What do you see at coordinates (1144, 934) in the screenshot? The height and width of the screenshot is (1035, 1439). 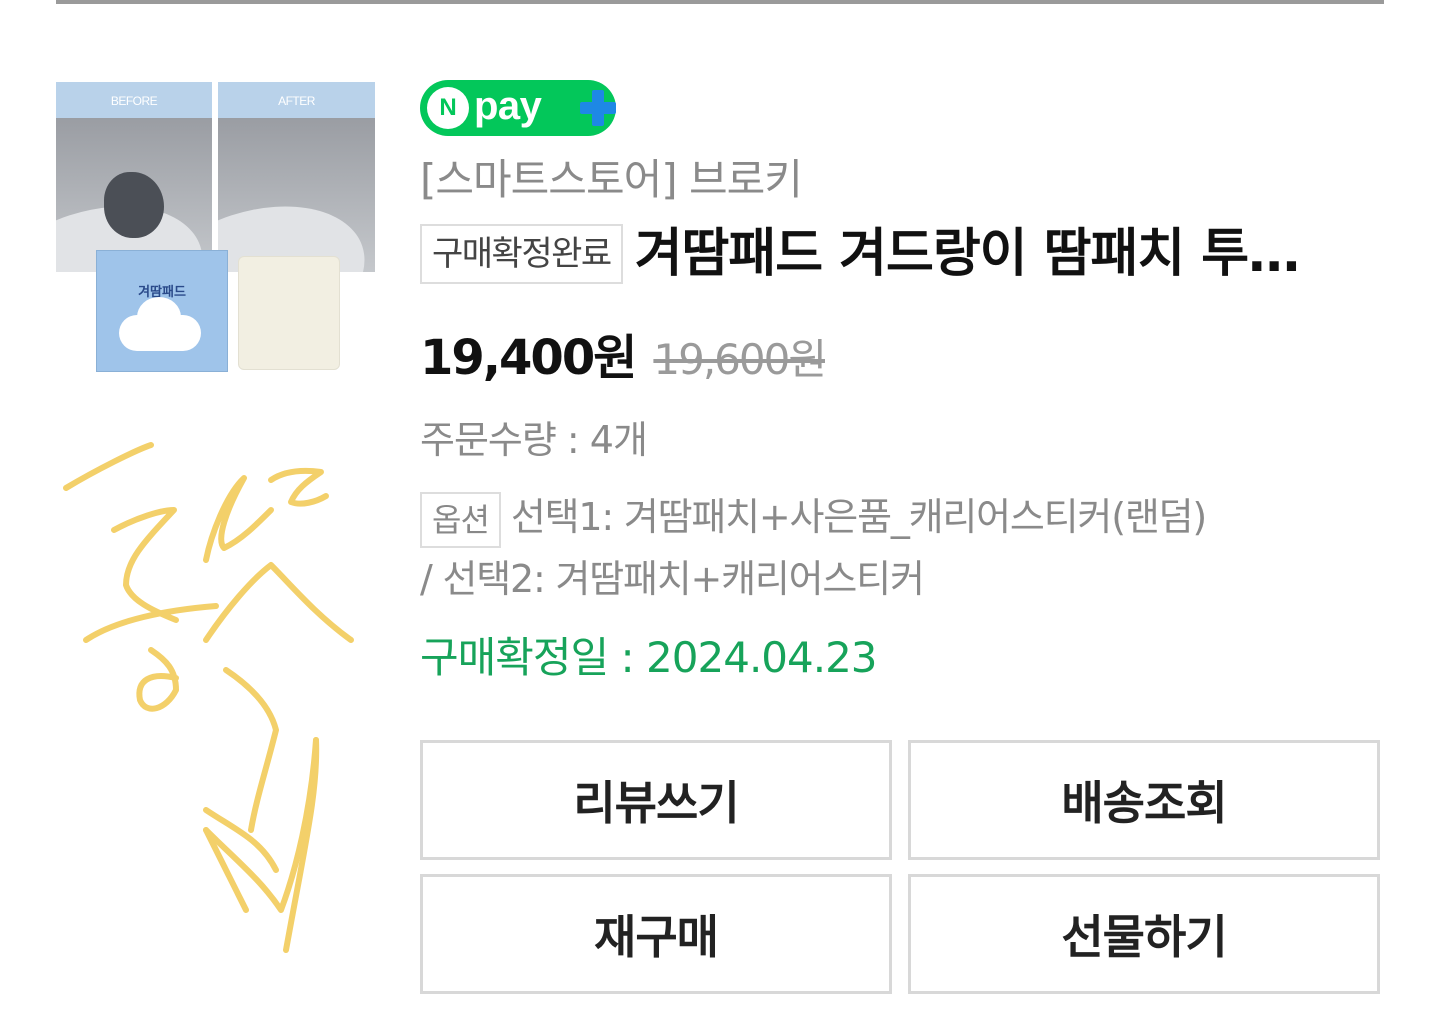 I see `send-gift-button: 선물하기` at bounding box center [1144, 934].